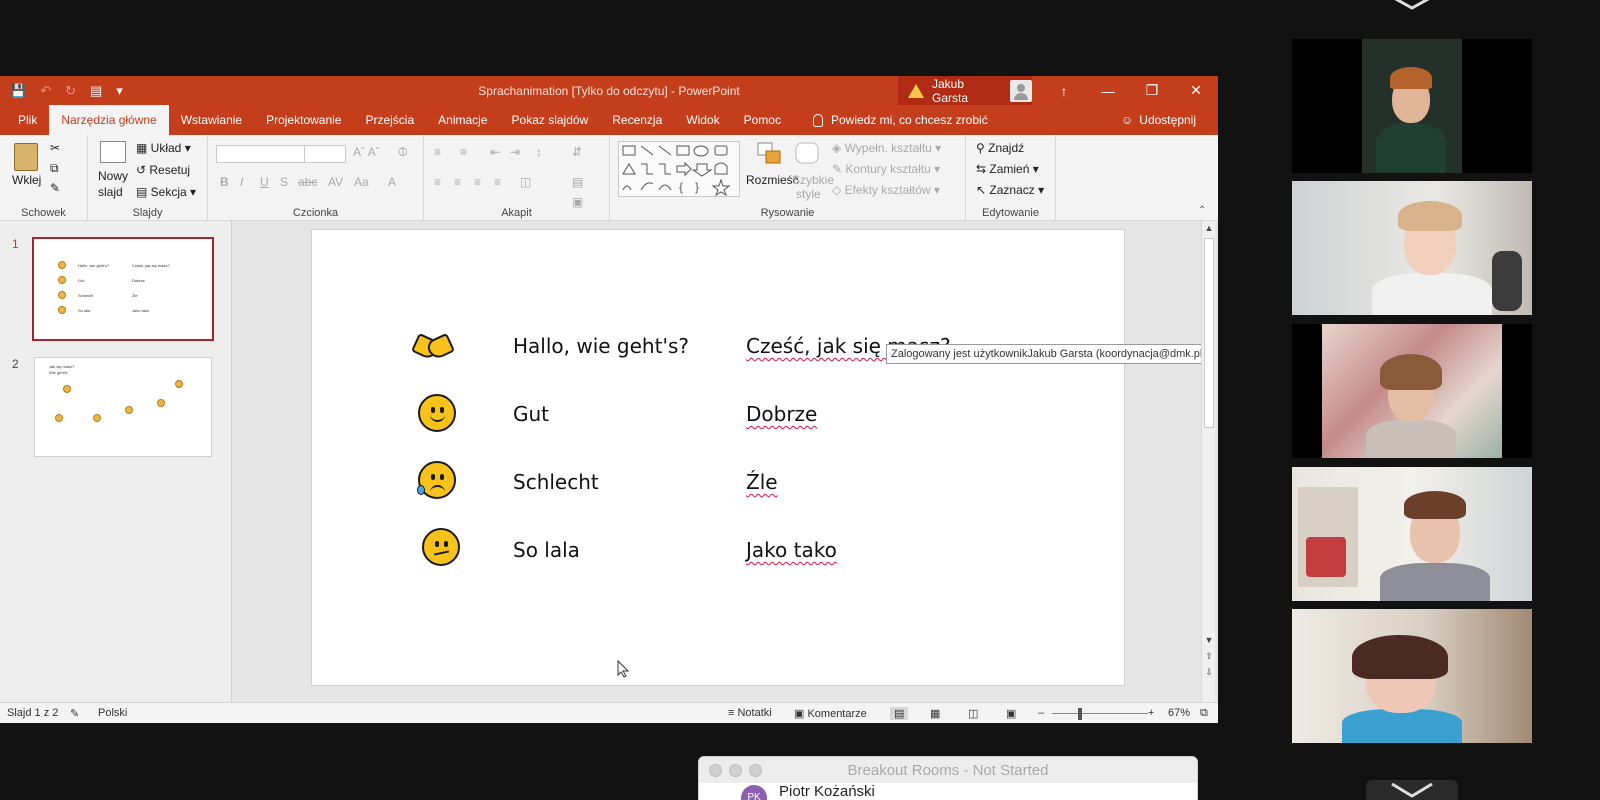  I want to click on align-right-icon: ≡, so click(477, 182).